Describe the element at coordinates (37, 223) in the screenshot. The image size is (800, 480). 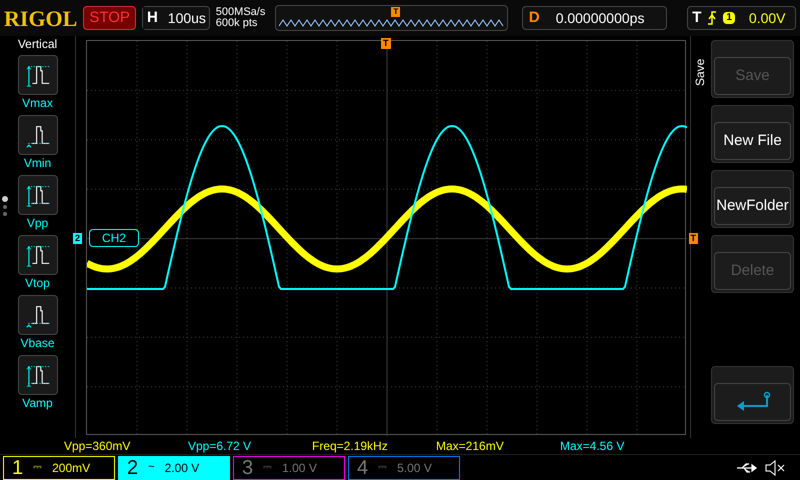
I see `measurement-label: Vpp` at that location.